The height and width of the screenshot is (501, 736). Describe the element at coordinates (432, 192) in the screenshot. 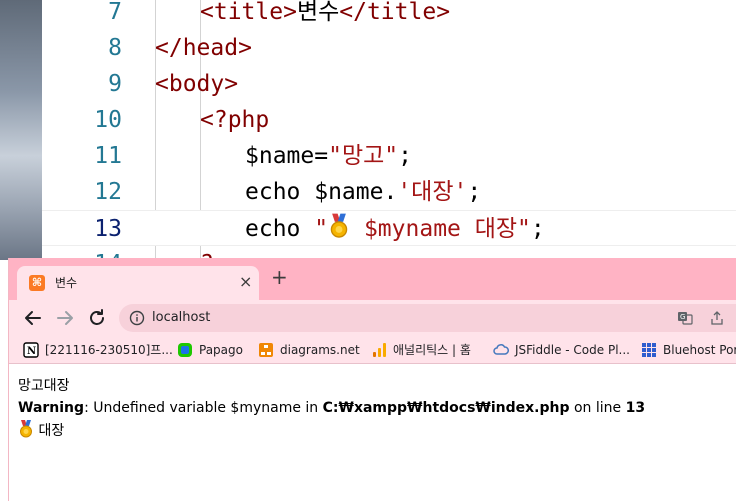

I see `code-token: '대장'` at that location.